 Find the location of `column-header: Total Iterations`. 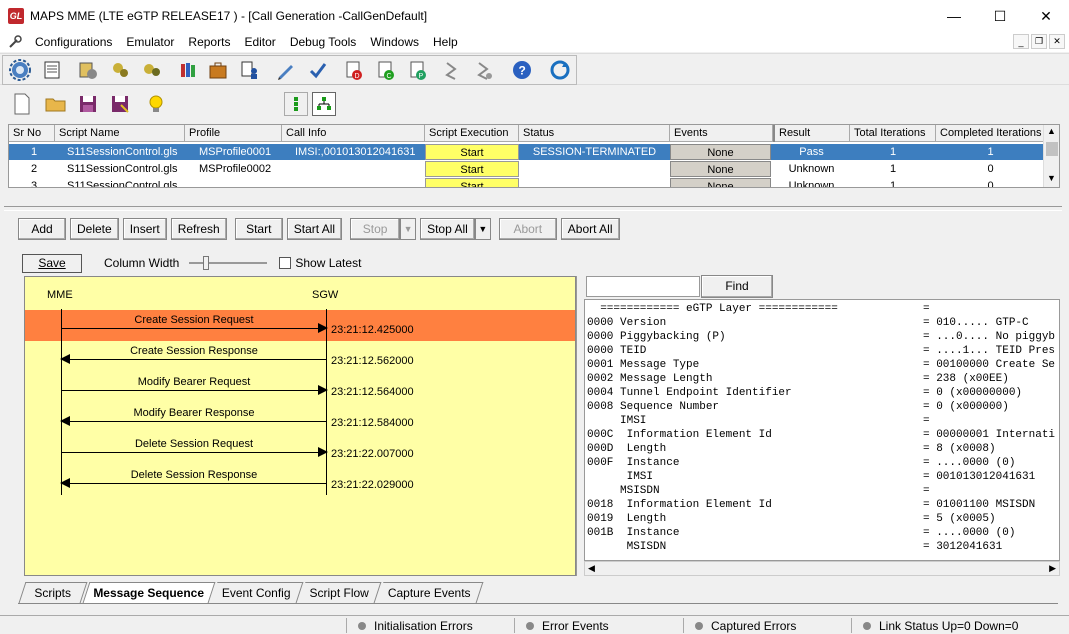

column-header: Total Iterations is located at coordinates (893, 133).